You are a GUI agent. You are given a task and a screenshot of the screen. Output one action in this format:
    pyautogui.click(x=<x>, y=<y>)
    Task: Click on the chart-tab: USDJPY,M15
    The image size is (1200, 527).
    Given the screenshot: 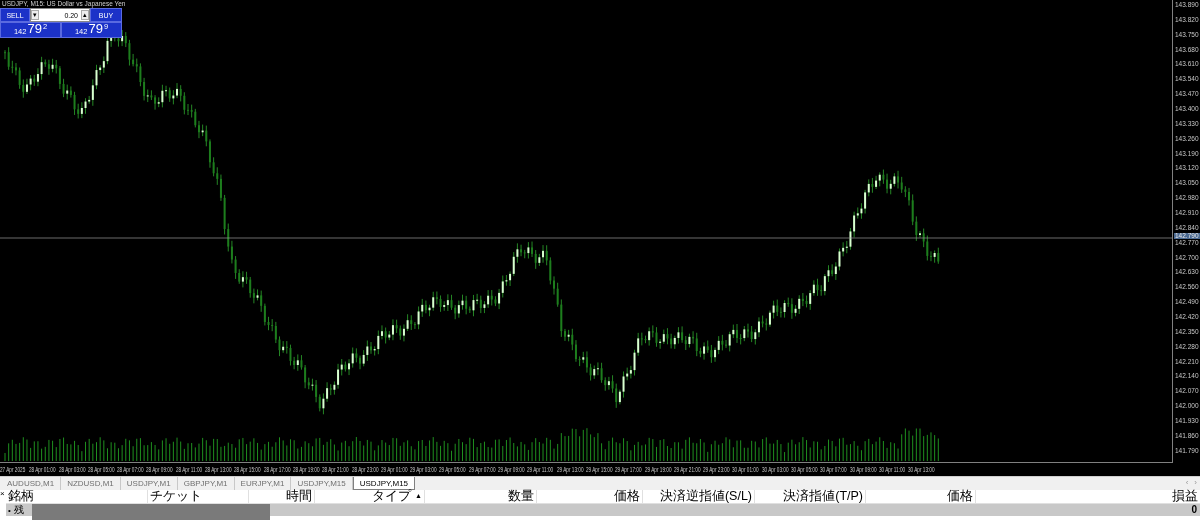 What is the action you would take?
    pyautogui.click(x=384, y=483)
    